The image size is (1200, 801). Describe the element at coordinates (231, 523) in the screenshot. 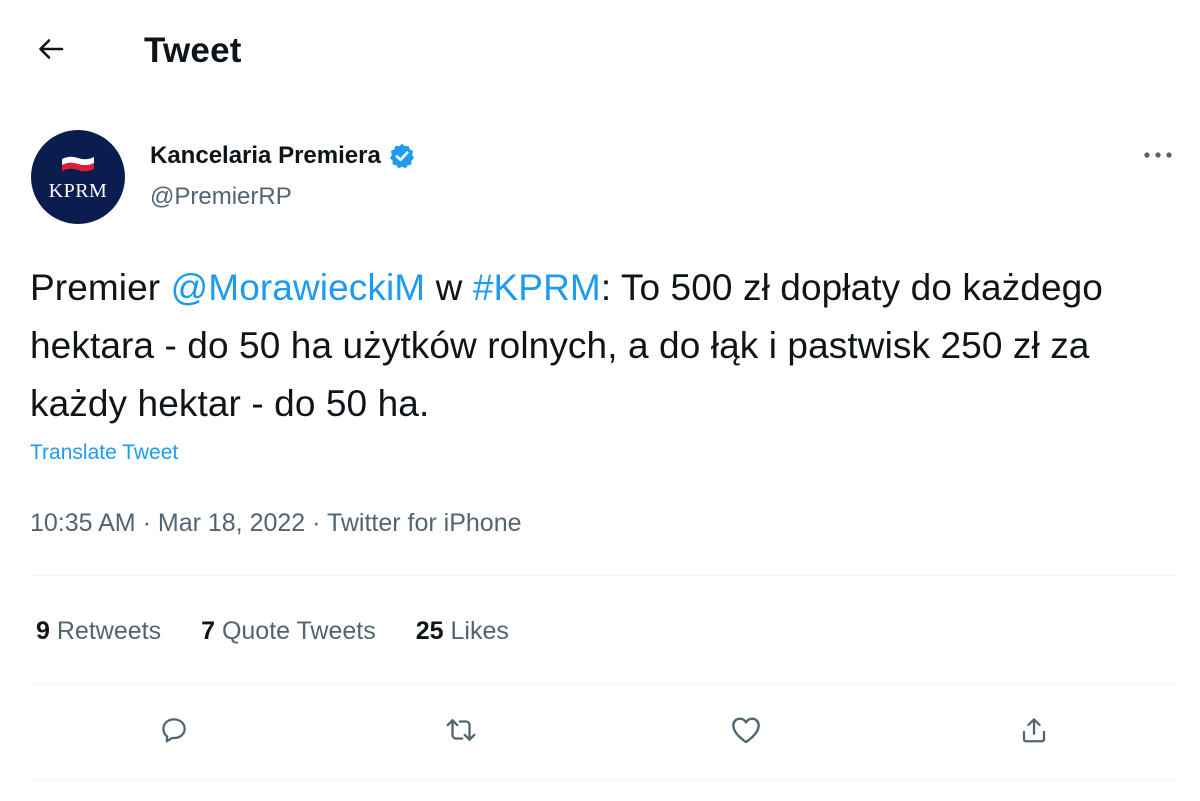

I see `tweet-date: Mar 18, 2022` at that location.